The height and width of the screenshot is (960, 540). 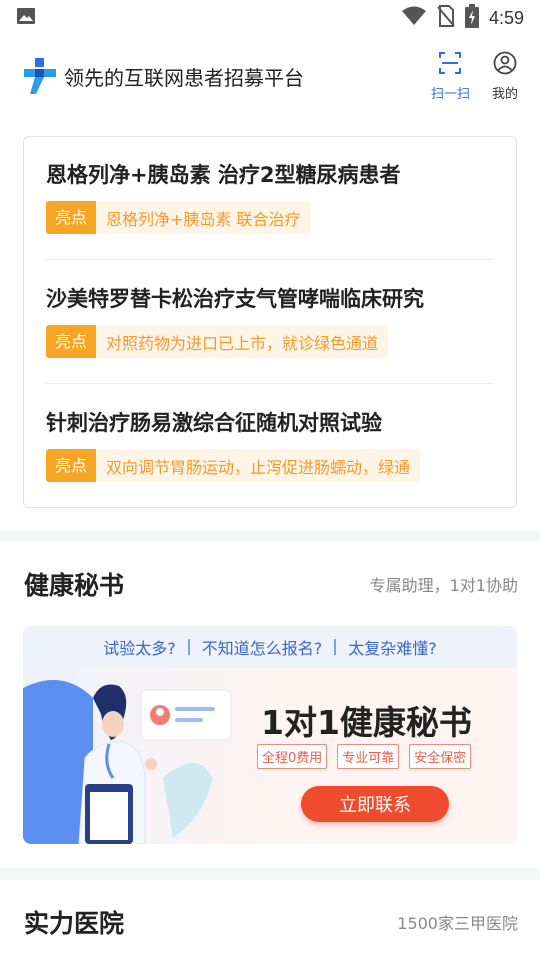 I want to click on trial-highlight: 亮点 双向调节胃肠运动，止泻促进肠蠕动，绿通, so click(x=233, y=465).